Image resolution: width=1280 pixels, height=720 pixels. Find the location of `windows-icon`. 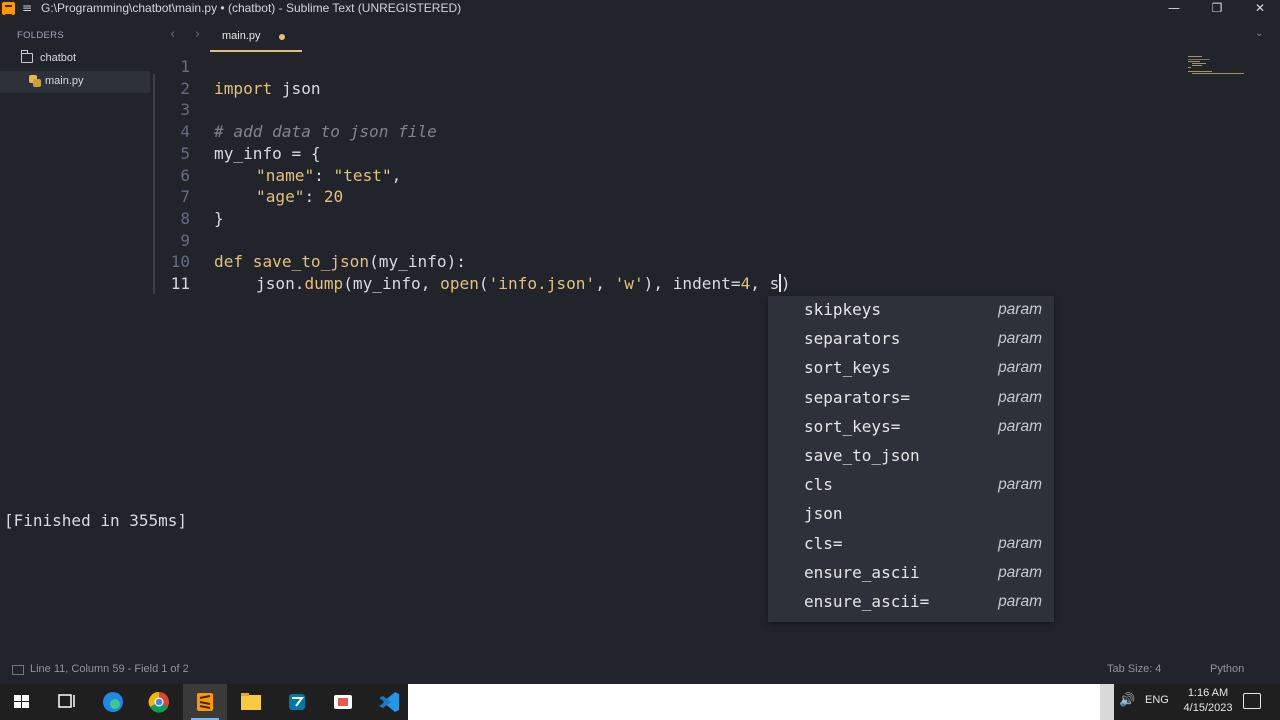

windows-icon is located at coordinates (21, 701).